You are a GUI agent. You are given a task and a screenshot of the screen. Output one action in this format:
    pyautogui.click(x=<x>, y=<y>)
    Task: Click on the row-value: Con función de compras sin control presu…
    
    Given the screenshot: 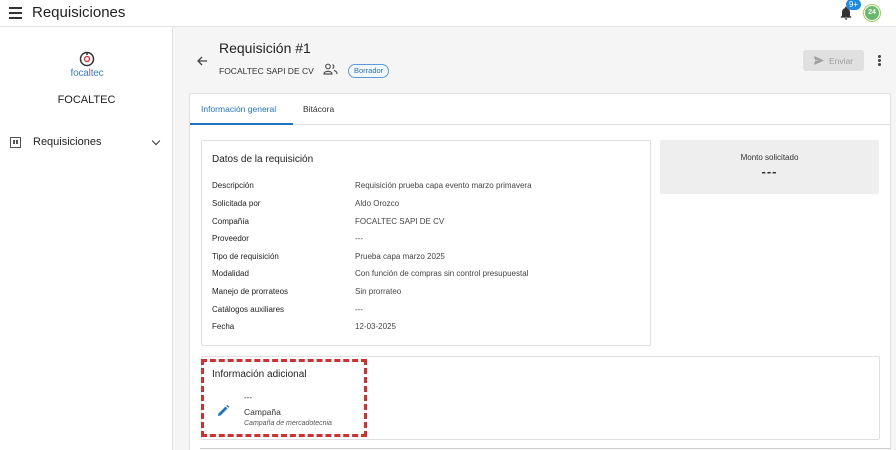 What is the action you would take?
    pyautogui.click(x=442, y=273)
    